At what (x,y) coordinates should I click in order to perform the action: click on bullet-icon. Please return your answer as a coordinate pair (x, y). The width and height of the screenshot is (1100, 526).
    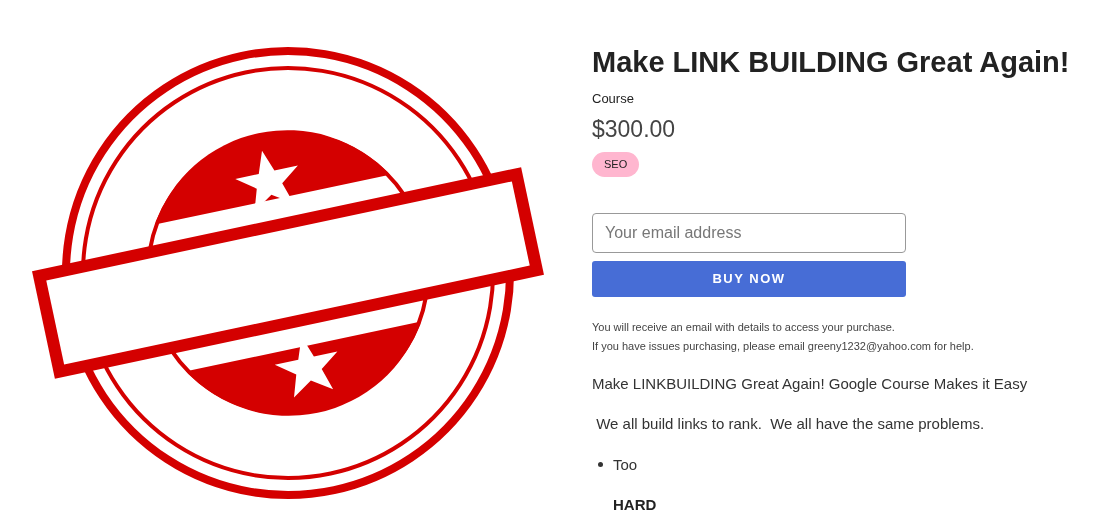
    Looking at the image, I should click on (600, 464).